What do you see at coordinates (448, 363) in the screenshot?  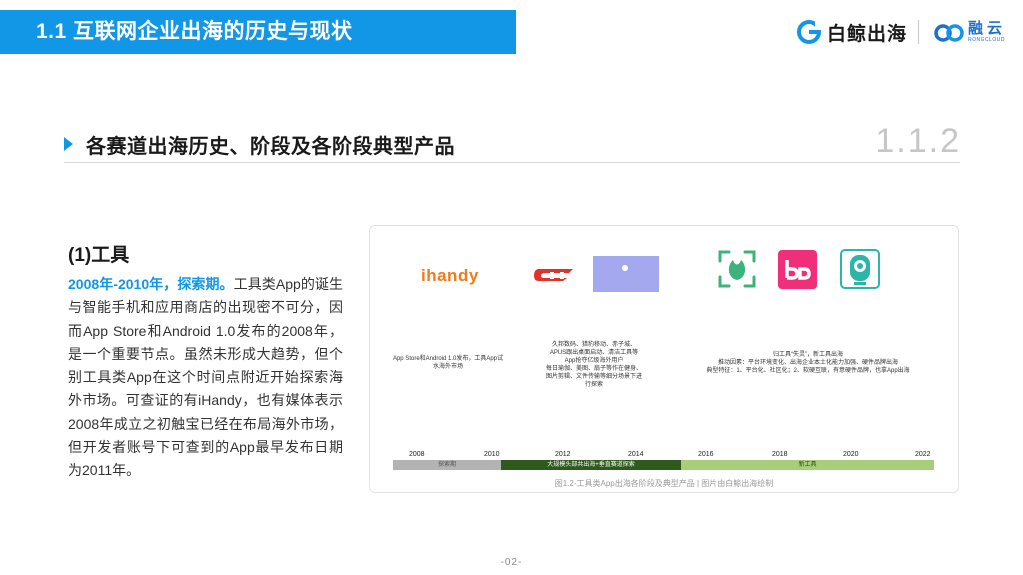 I see `stage1-note: App Store和Android 1.0发布，工具App试水海外市场` at bounding box center [448, 363].